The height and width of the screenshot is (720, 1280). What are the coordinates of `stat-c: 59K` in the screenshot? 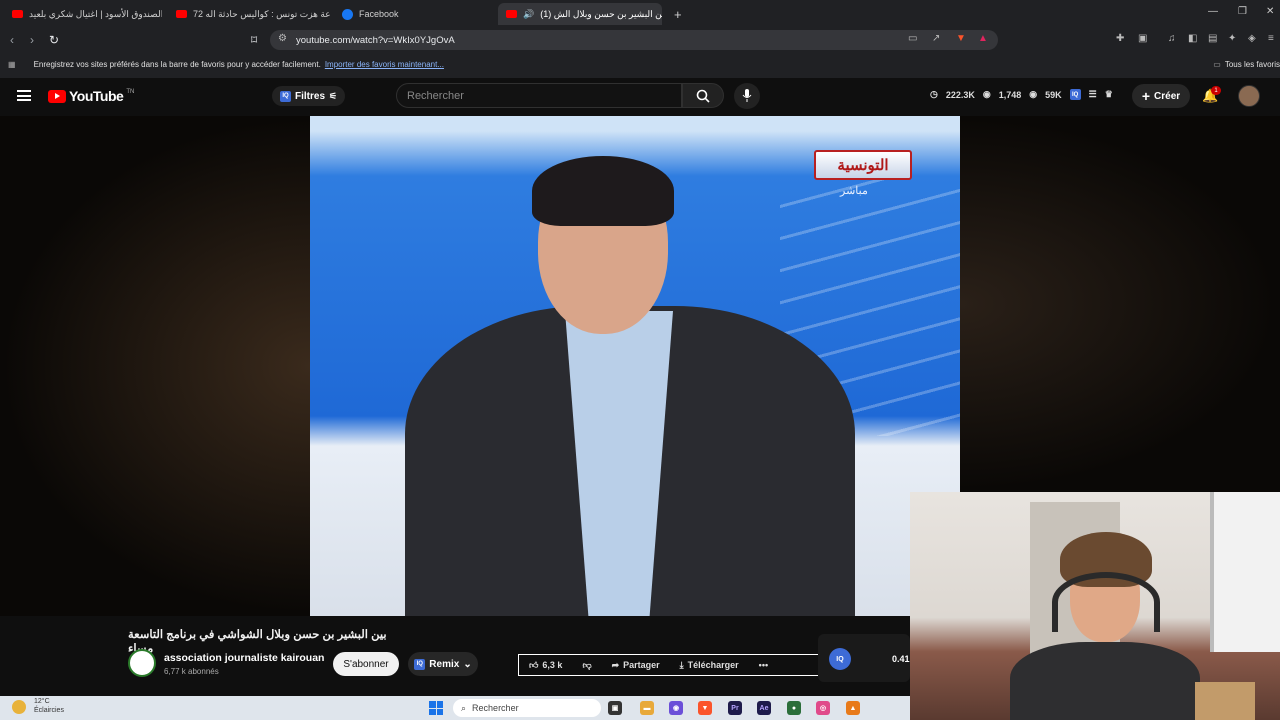 It's located at (1053, 94).